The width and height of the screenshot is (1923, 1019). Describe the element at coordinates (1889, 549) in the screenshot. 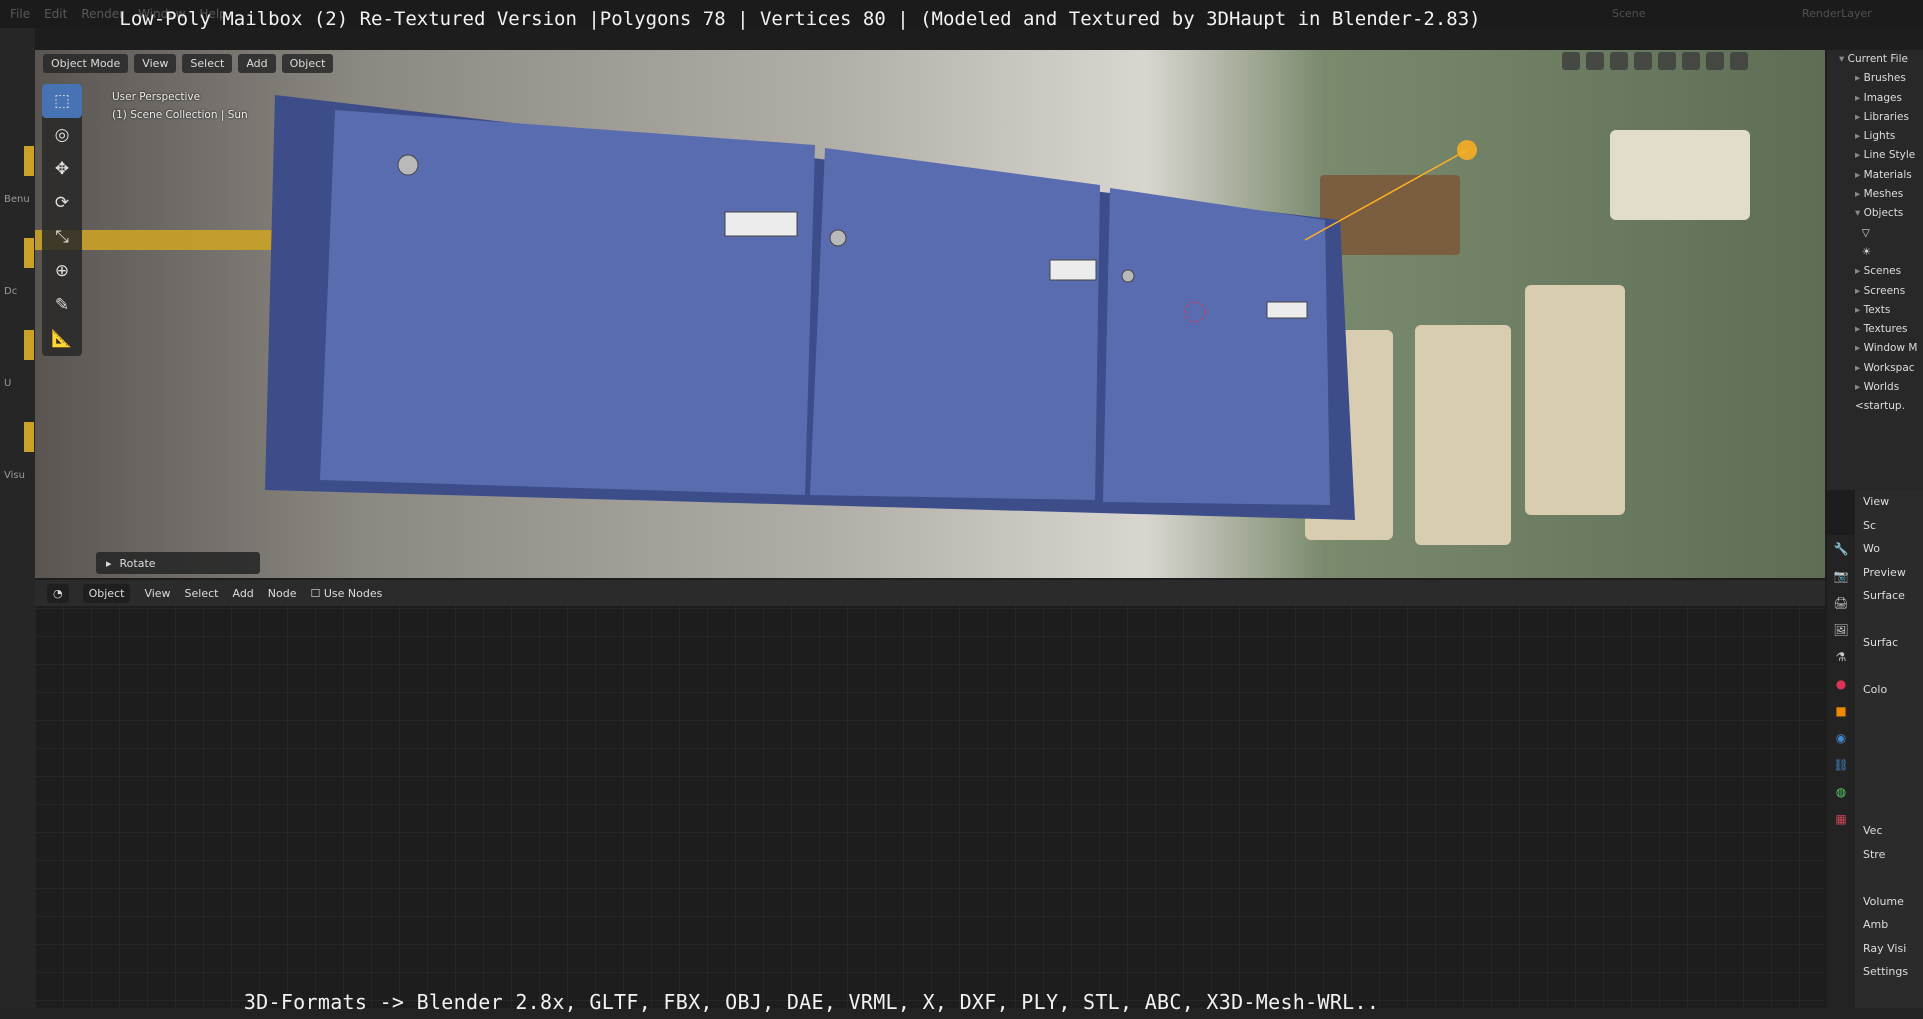

I see `world-field: Wo` at that location.